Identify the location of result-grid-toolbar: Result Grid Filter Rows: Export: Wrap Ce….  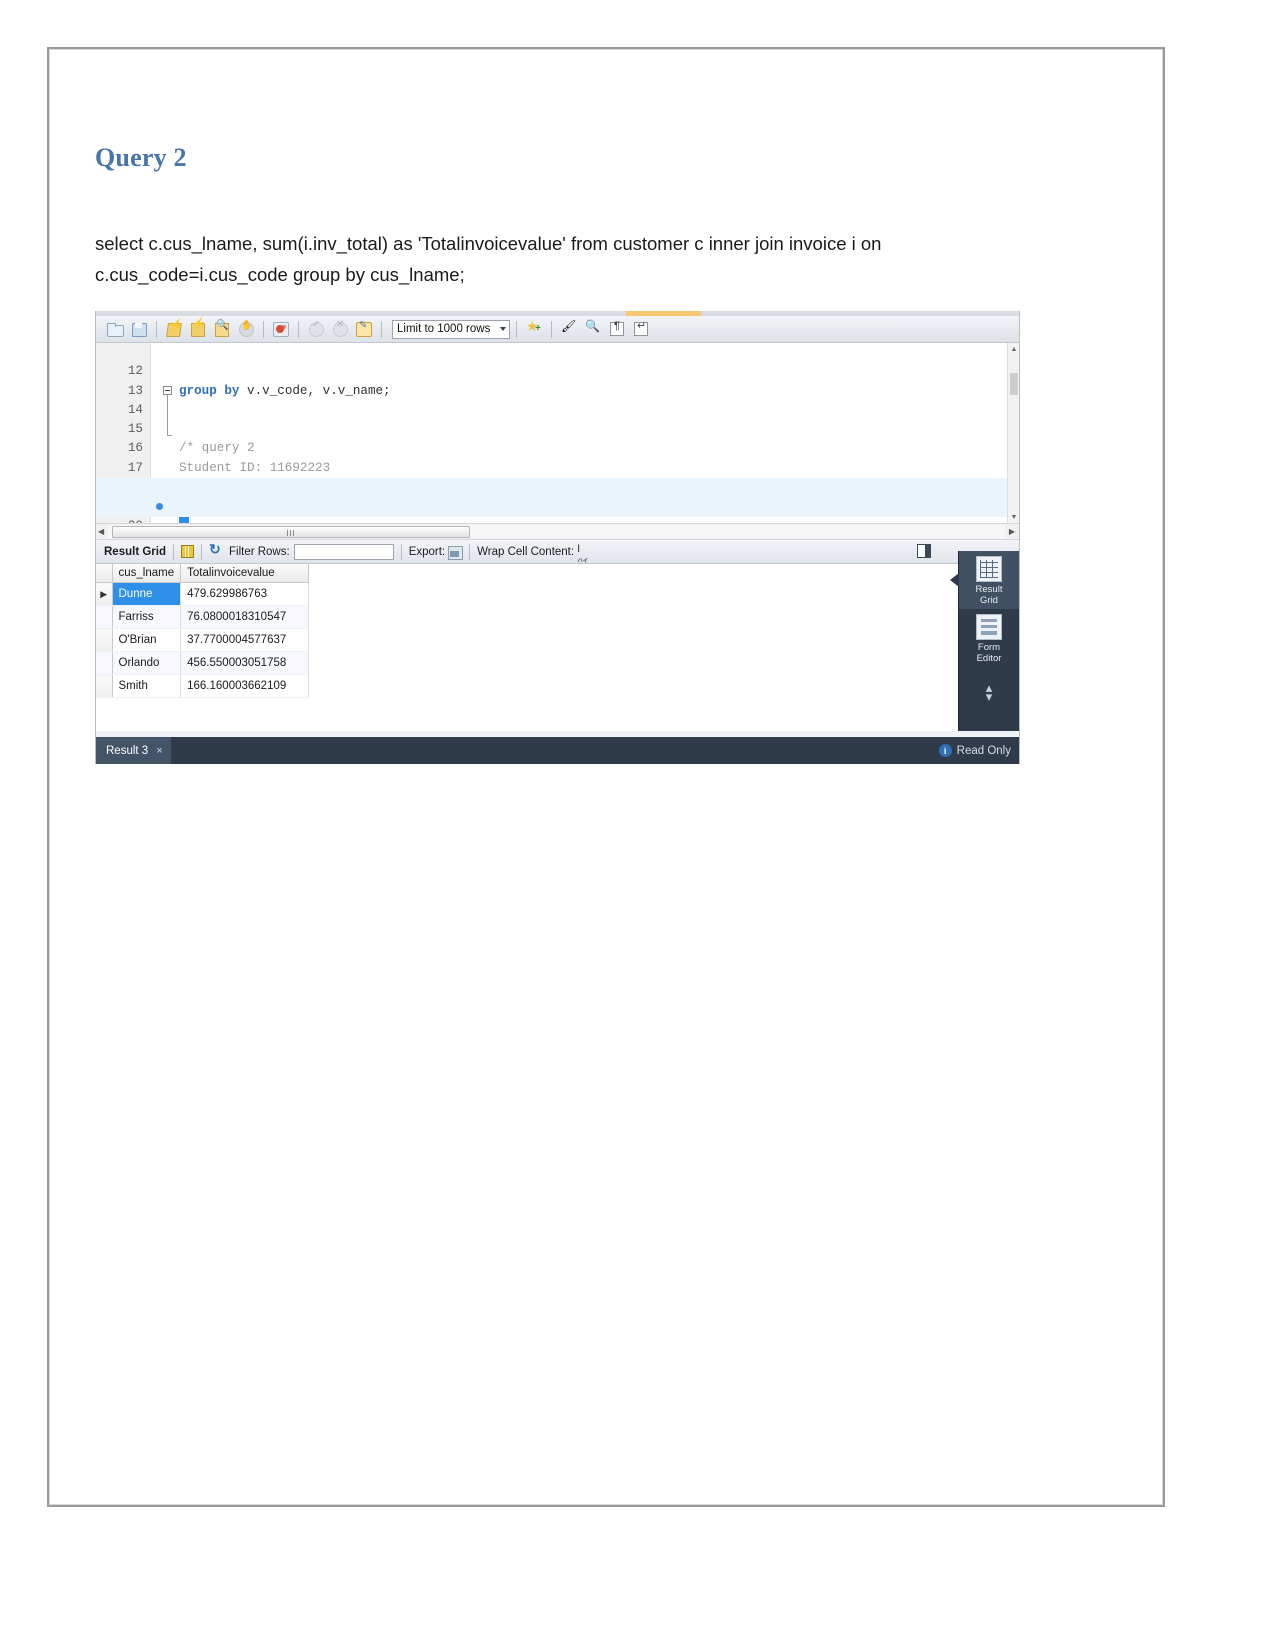
(557, 555).